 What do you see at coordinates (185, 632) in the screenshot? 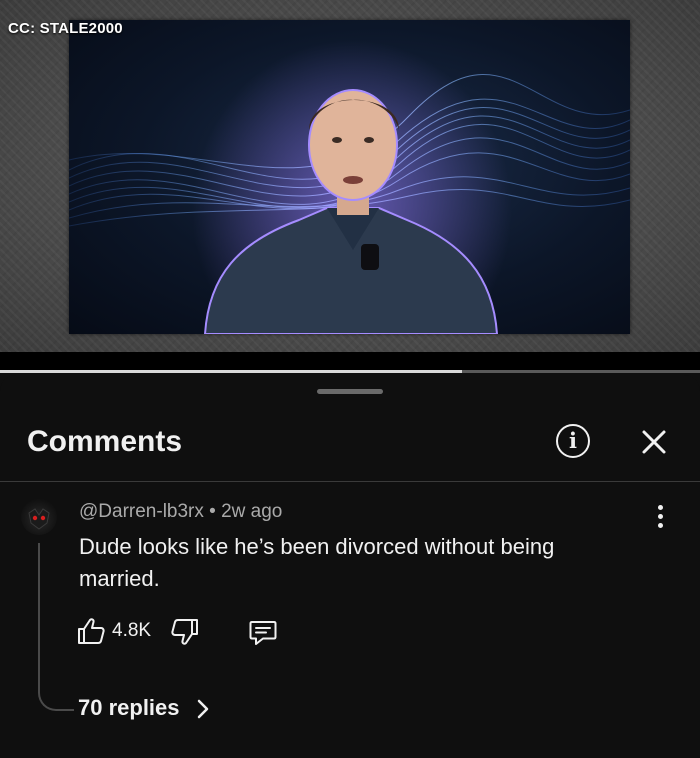
I see `thumbs-down-icon` at bounding box center [185, 632].